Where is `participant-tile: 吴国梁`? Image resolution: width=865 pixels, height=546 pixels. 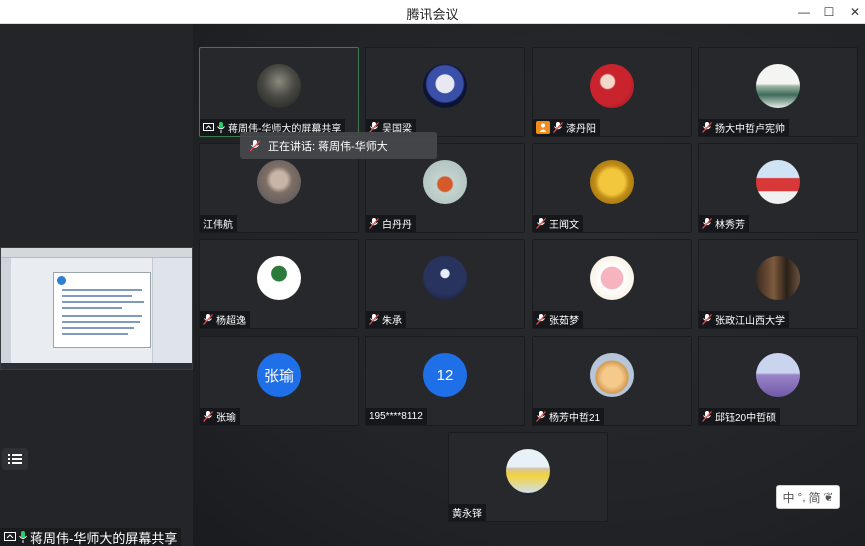
participant-tile: 吴国梁 is located at coordinates (445, 92).